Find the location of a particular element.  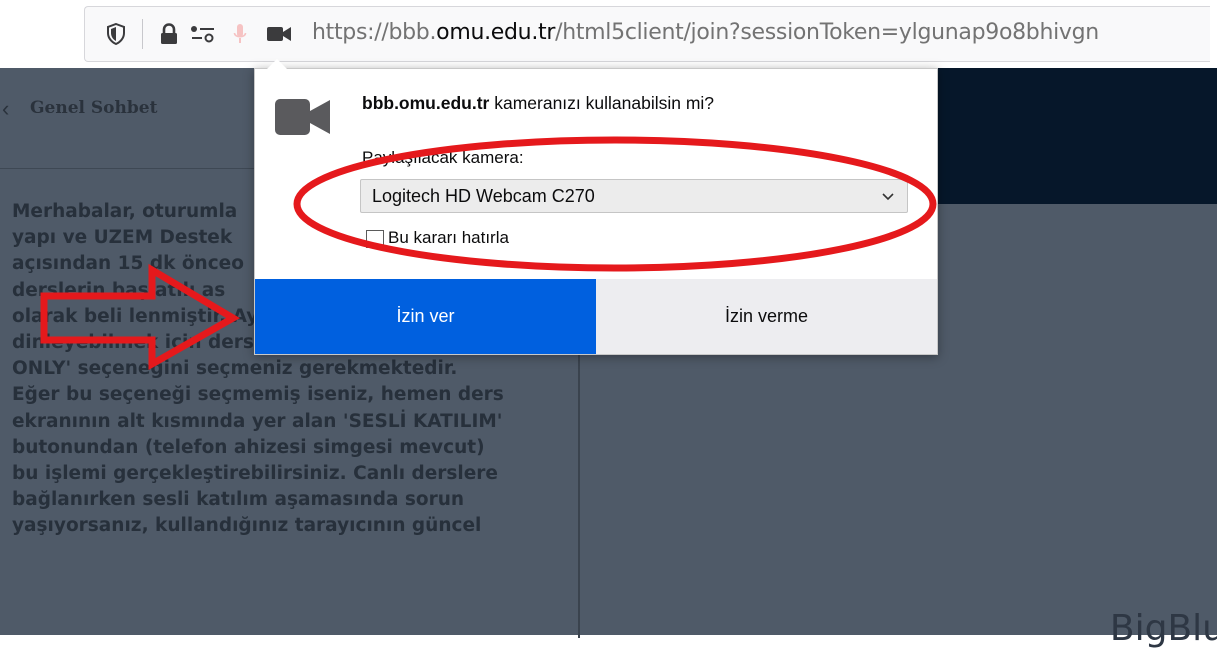

lock-icon is located at coordinates (169, 34).